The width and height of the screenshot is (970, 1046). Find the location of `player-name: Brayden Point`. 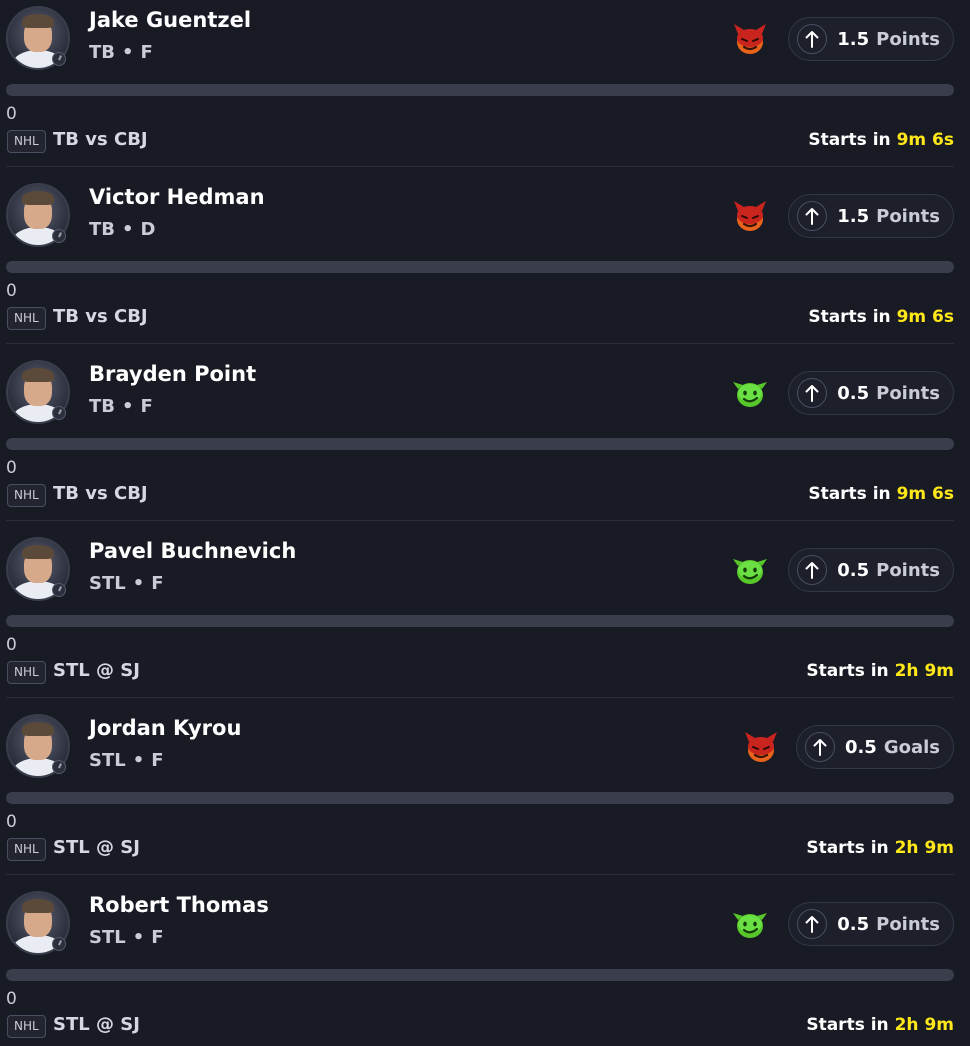

player-name: Brayden Point is located at coordinates (172, 374).